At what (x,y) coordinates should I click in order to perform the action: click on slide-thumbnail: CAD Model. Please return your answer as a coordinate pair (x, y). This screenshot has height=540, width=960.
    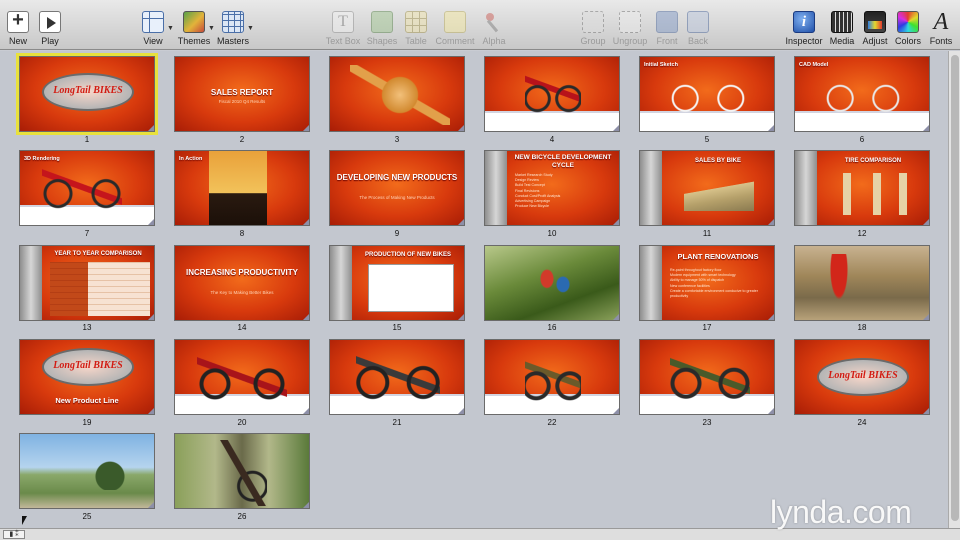
    Looking at the image, I should click on (862, 94).